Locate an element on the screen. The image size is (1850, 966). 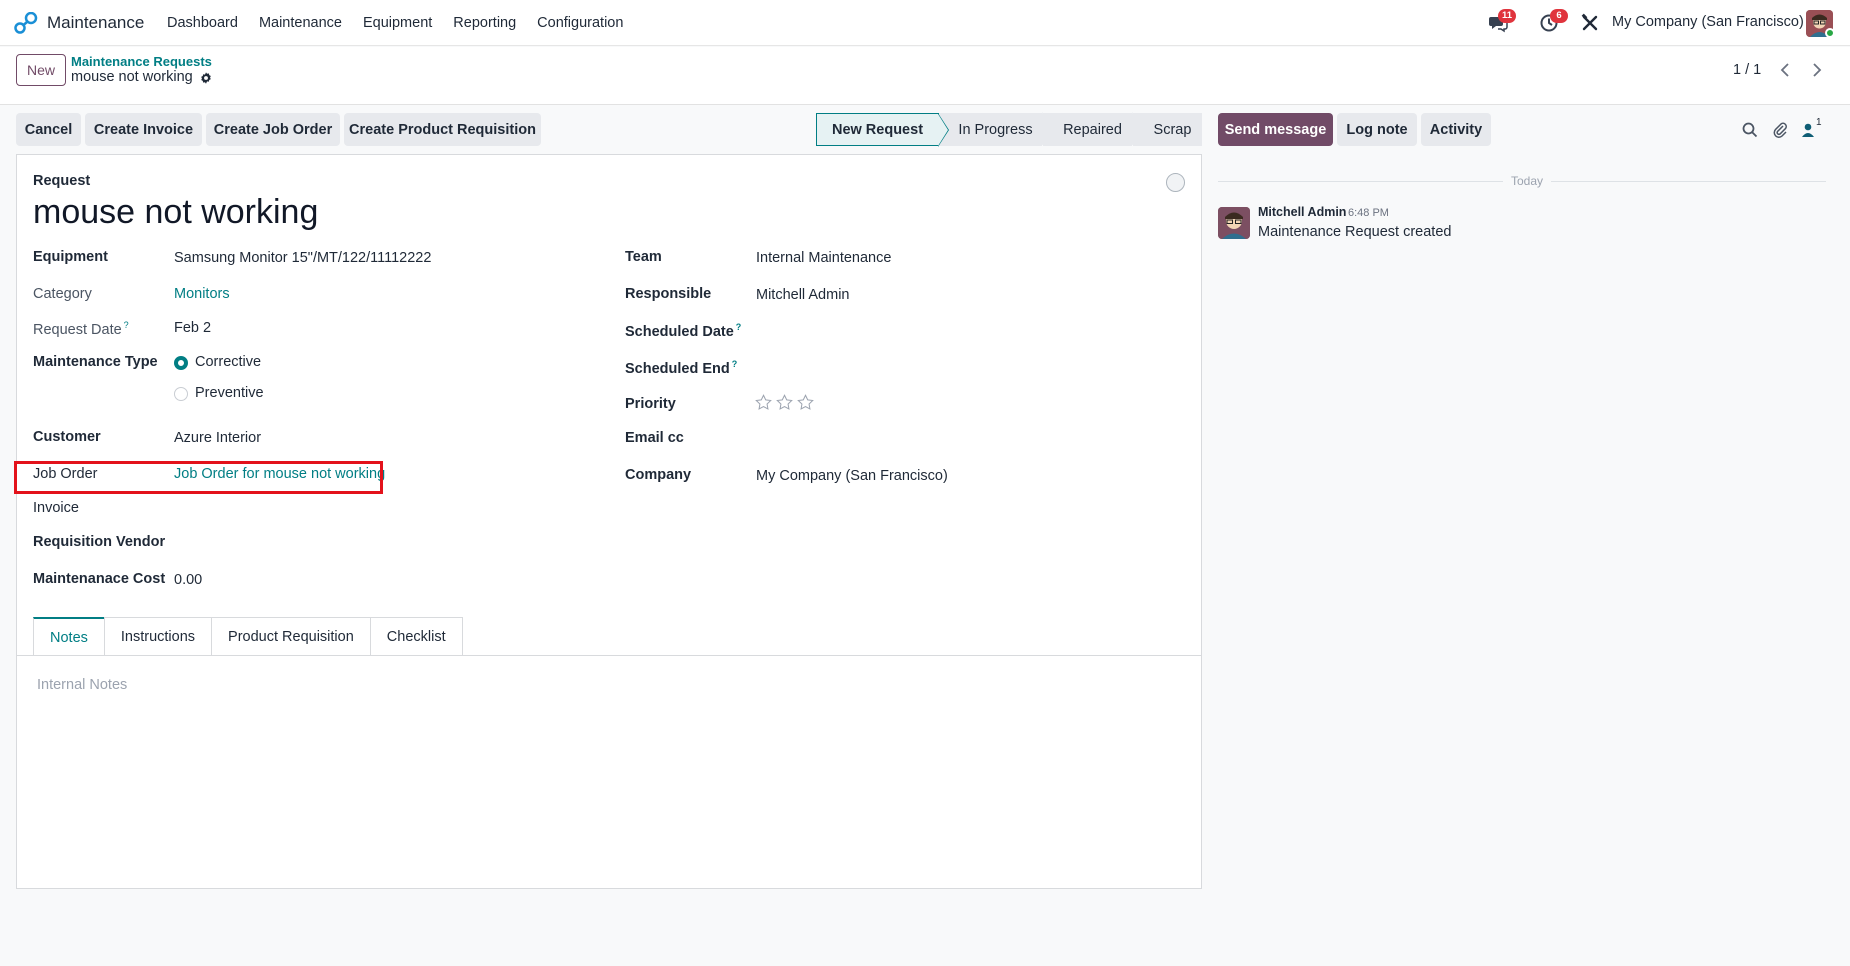
message-timestamp: 6:48 PM is located at coordinates (1368, 213).